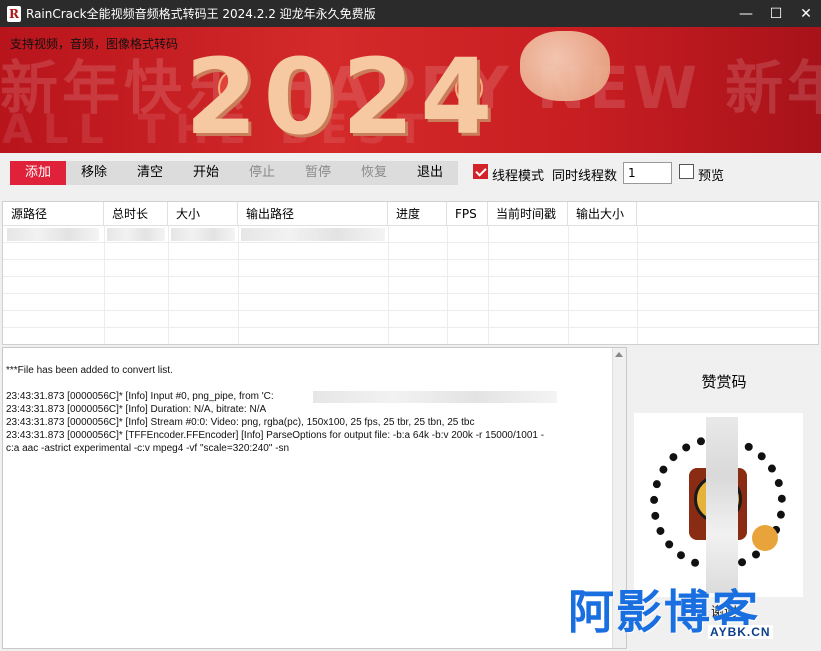 The image size is (821, 651). I want to click on thread-mode-label: 线程模式, so click(518, 176).